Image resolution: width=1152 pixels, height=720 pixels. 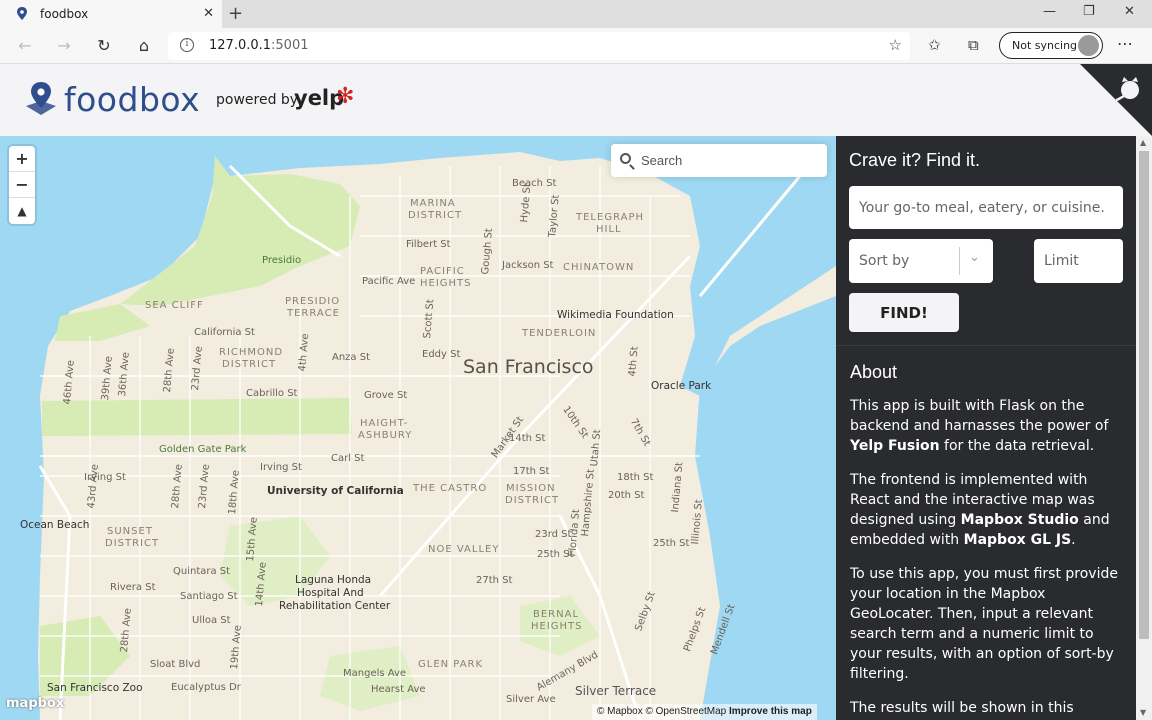 What do you see at coordinates (1089, 11) in the screenshot?
I see `restore-icon: ❐` at bounding box center [1089, 11].